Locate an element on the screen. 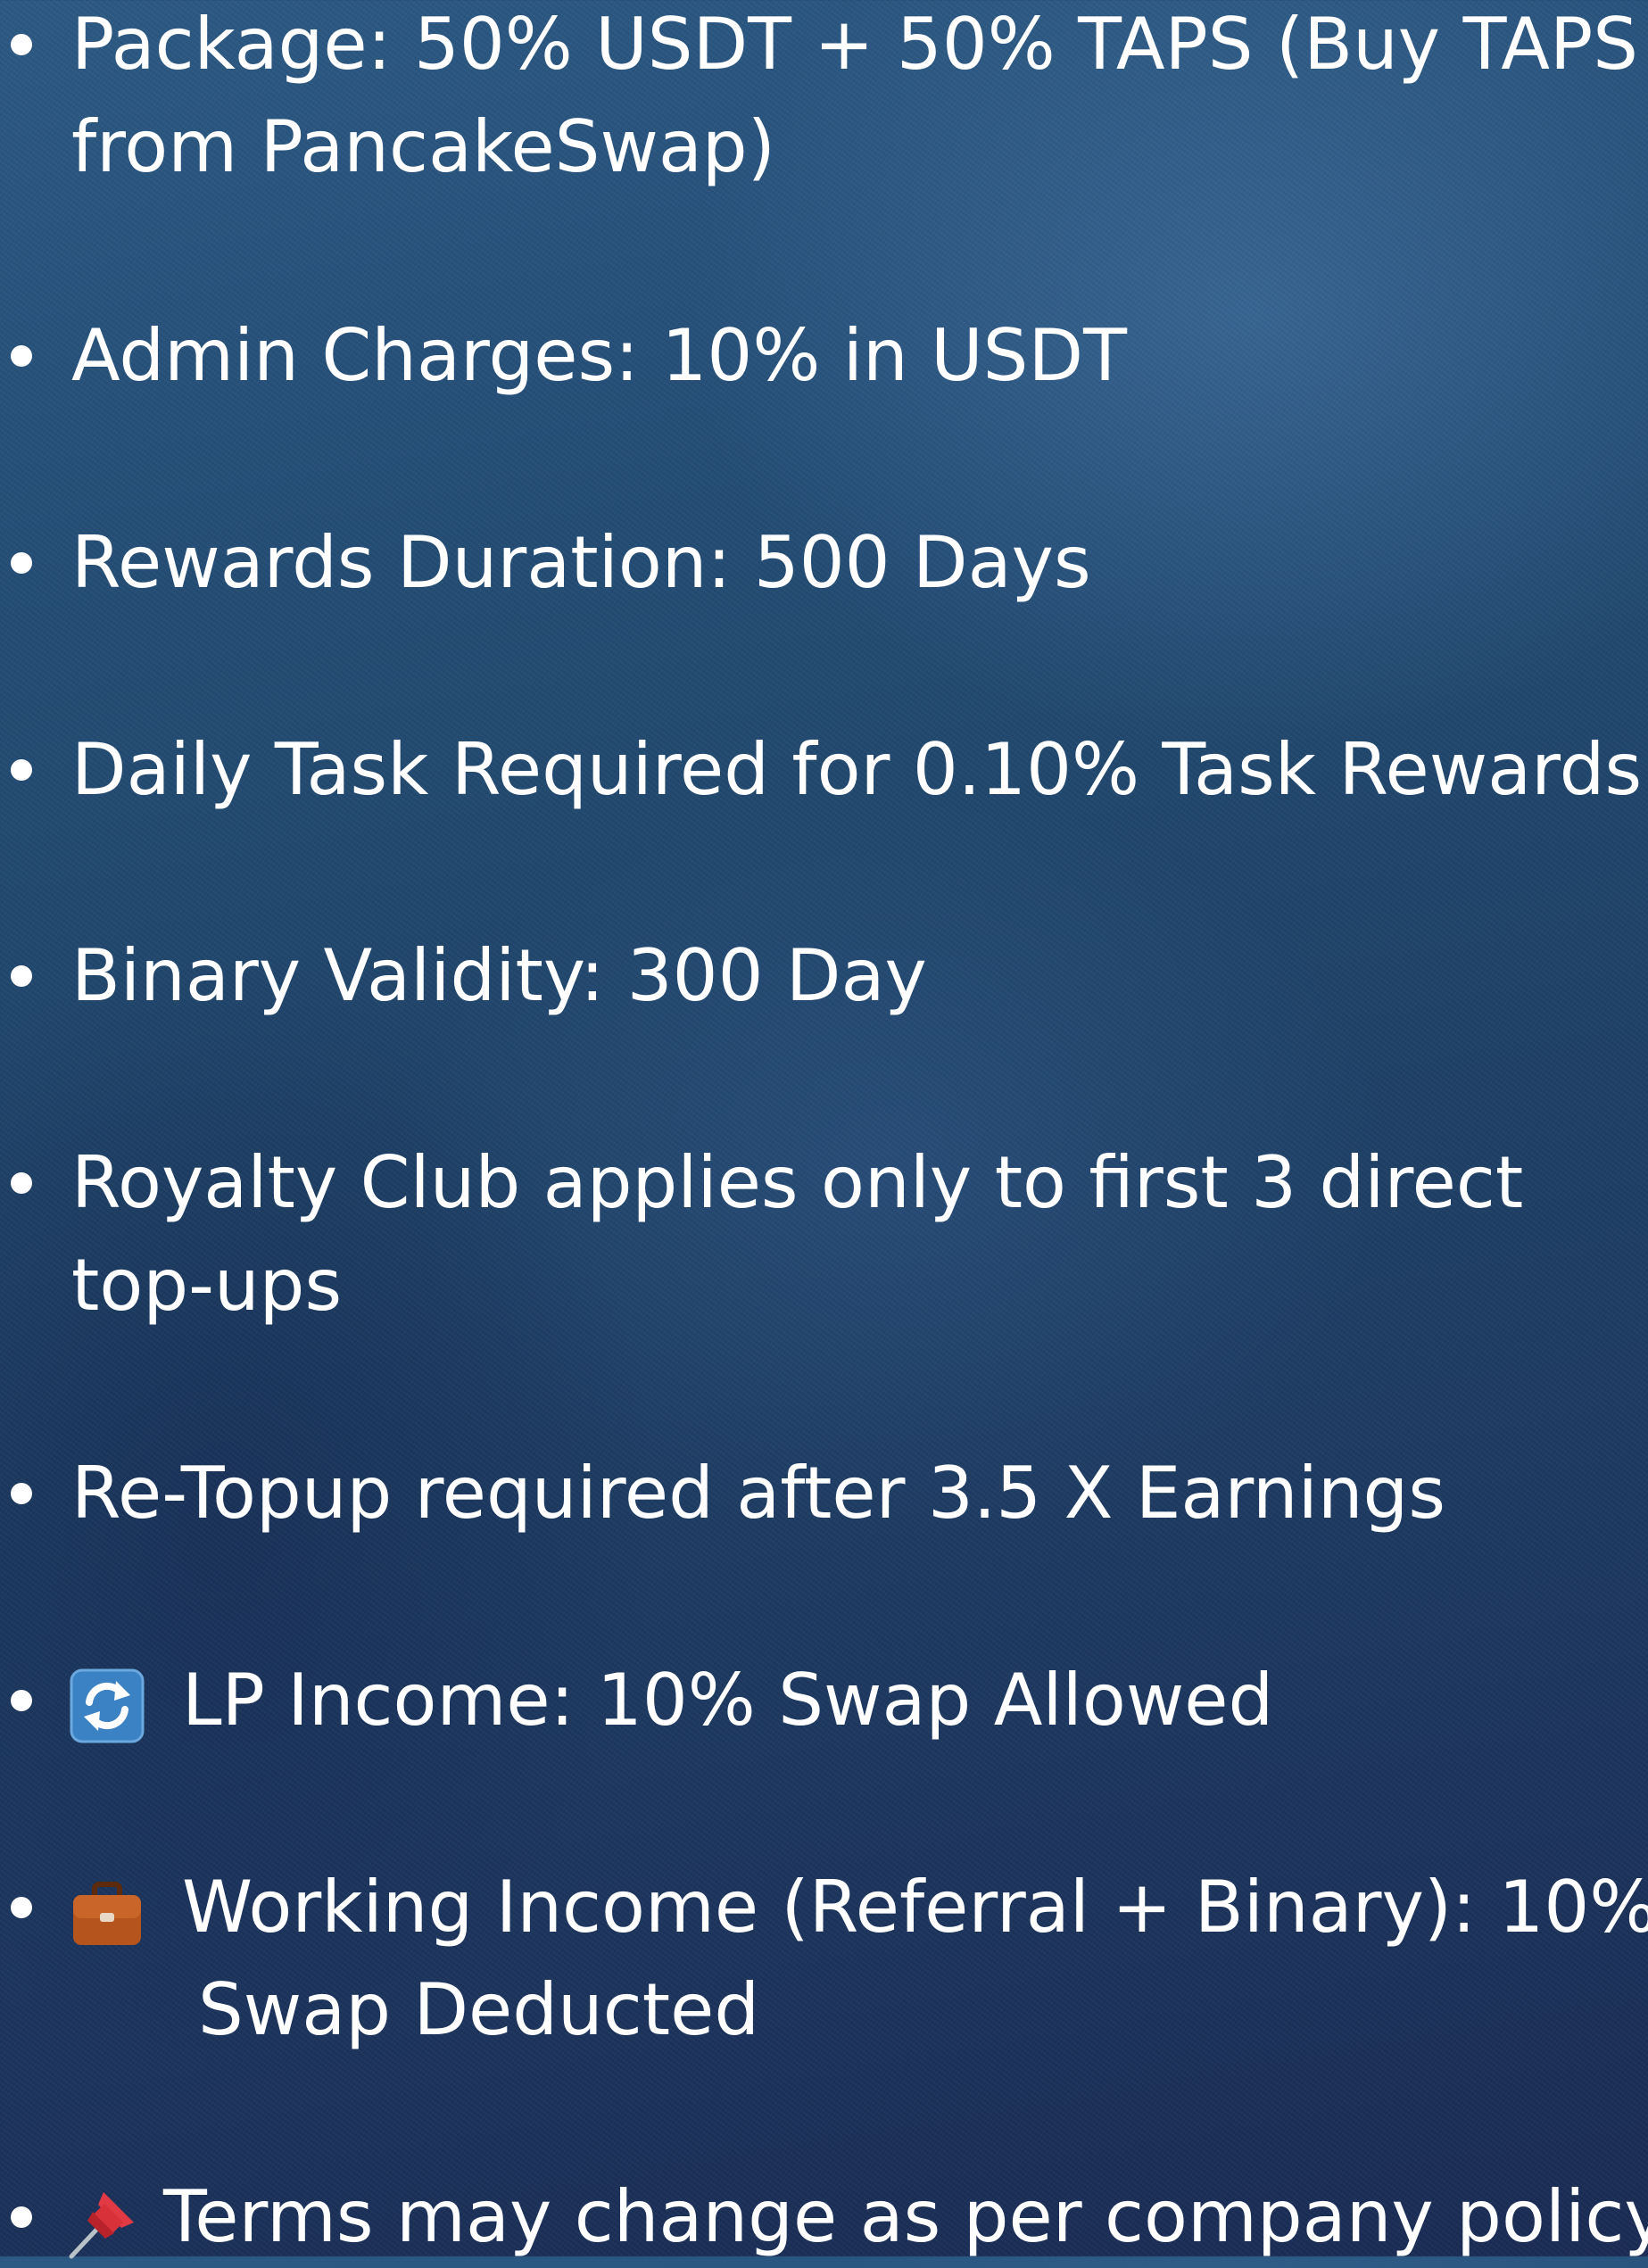 The image size is (1648, 2268). item-text-line-1: Re-Topup required after 3.5 X Earnings is located at coordinates (758, 1493).